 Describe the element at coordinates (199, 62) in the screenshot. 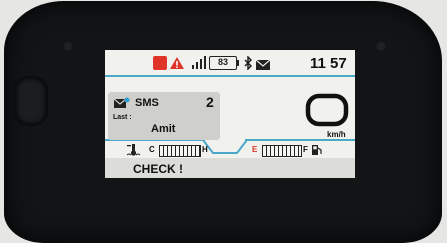

I see `signal-bars-icon` at that location.